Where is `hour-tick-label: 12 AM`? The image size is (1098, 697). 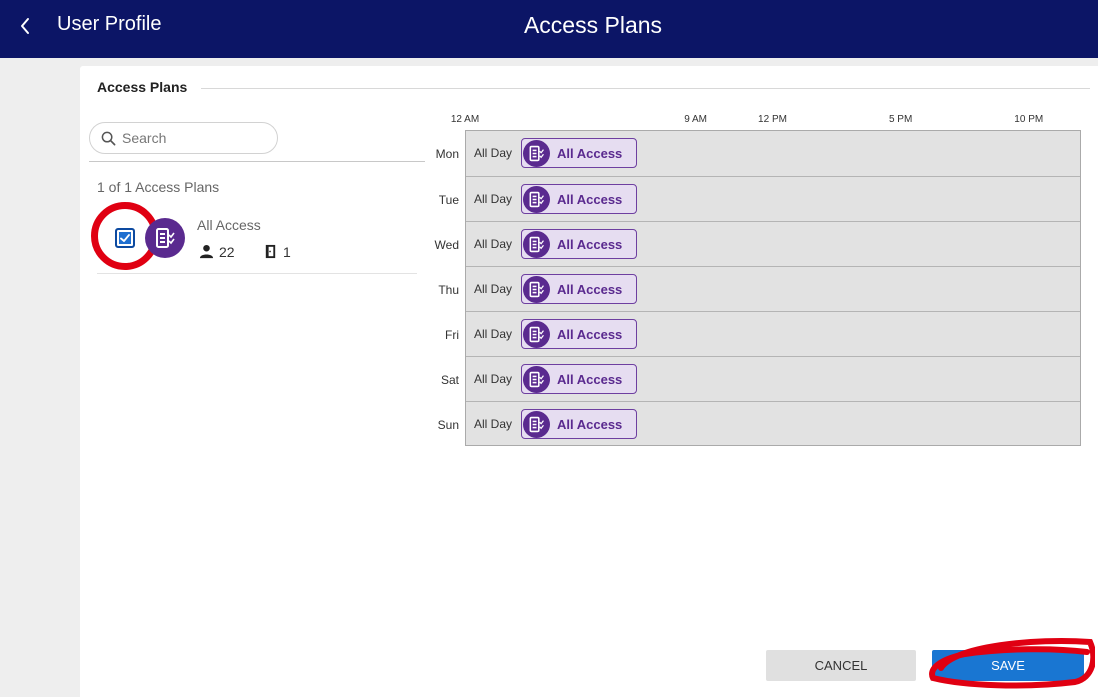 hour-tick-label: 12 AM is located at coordinates (465, 119).